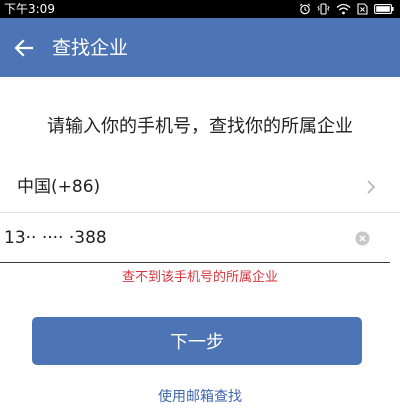 The image size is (400, 416). Describe the element at coordinates (371, 187) in the screenshot. I see `chevron-right-icon` at that location.